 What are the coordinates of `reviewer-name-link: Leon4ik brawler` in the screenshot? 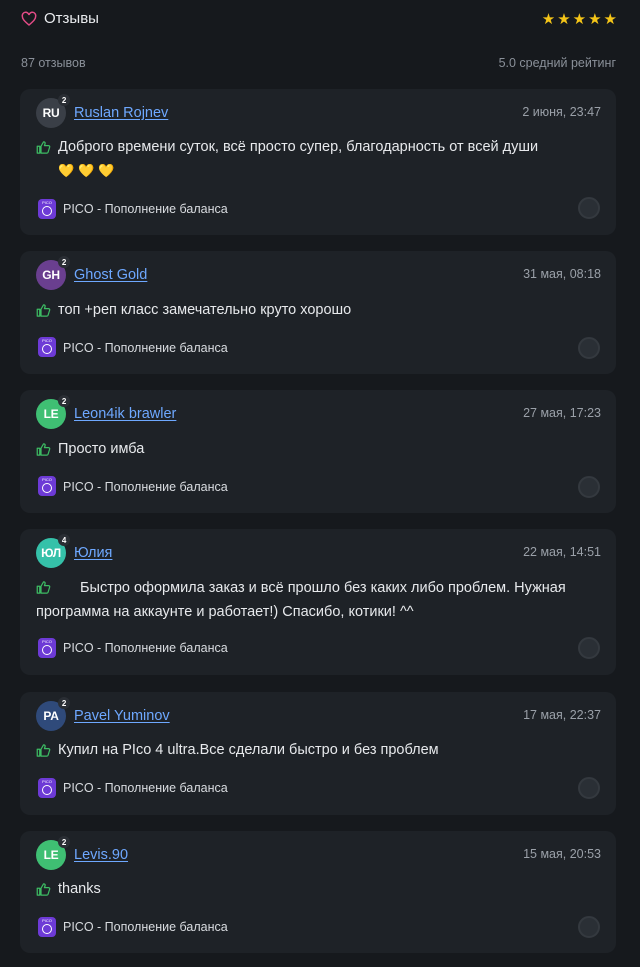 It's located at (125, 414).